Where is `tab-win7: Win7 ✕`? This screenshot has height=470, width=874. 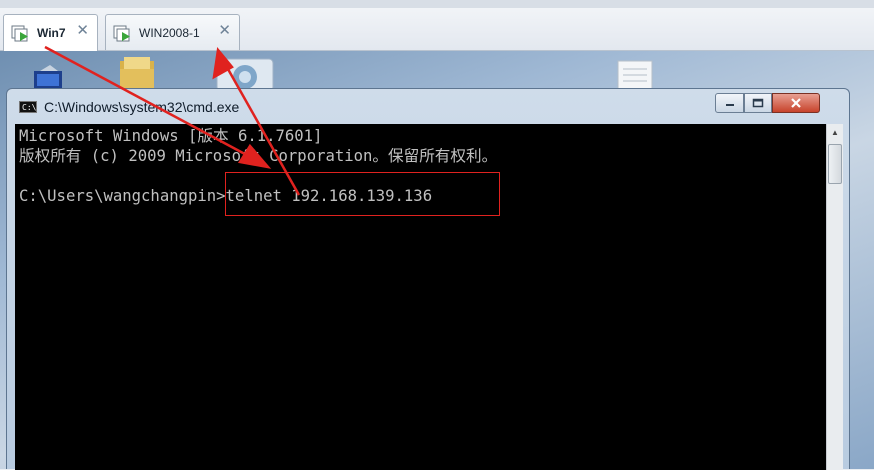
tab-win7: Win7 ✕ is located at coordinates (50, 32).